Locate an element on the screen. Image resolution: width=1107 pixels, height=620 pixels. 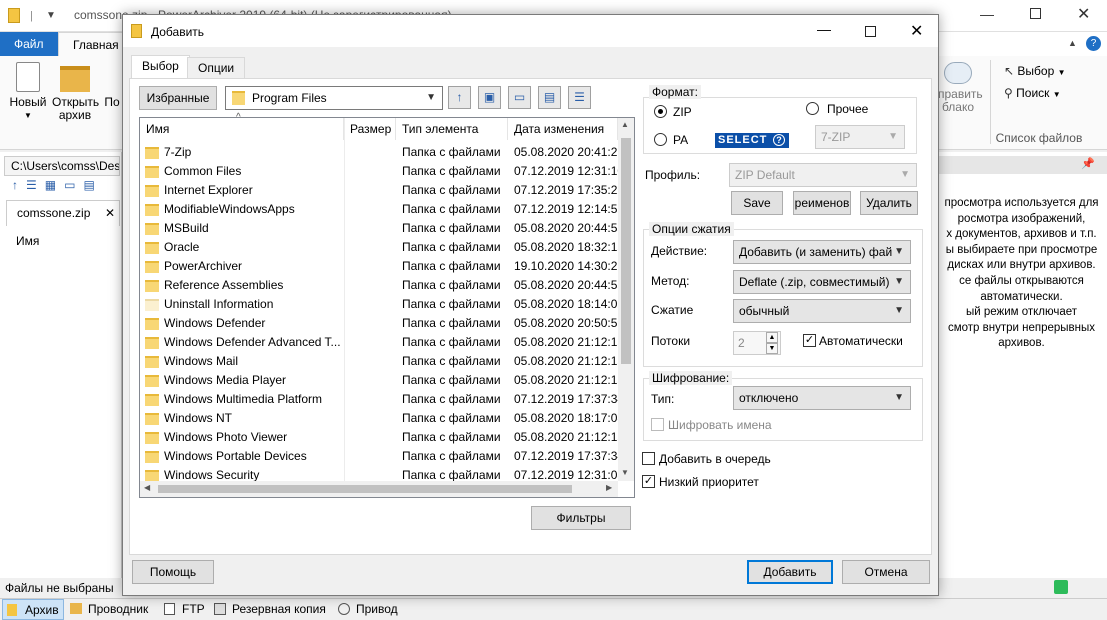
col-size: Размер is located at coordinates (370, 129).